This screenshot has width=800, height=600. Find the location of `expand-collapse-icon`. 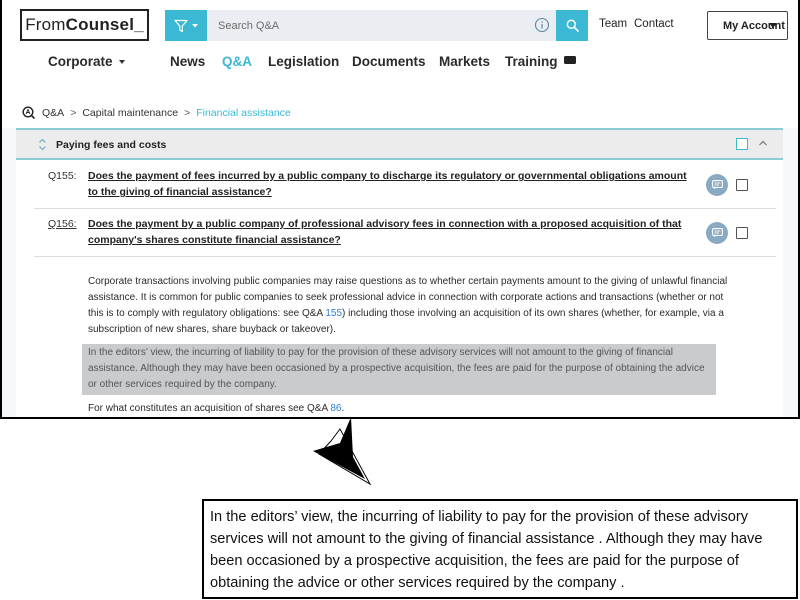

expand-collapse-icon is located at coordinates (42, 144).